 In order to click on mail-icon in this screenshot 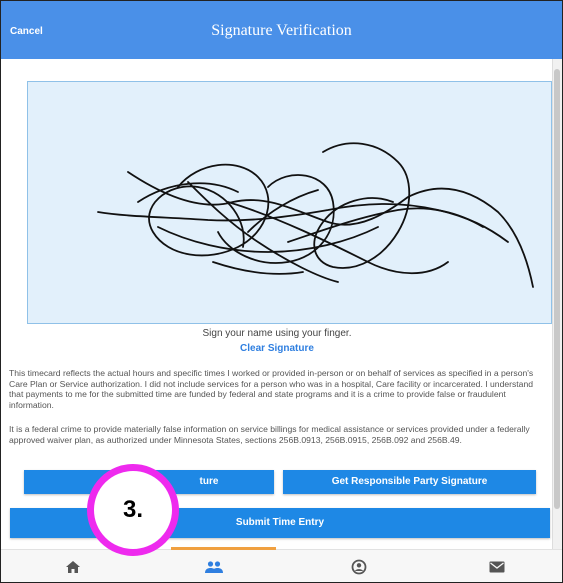, I will do `click(497, 566)`.